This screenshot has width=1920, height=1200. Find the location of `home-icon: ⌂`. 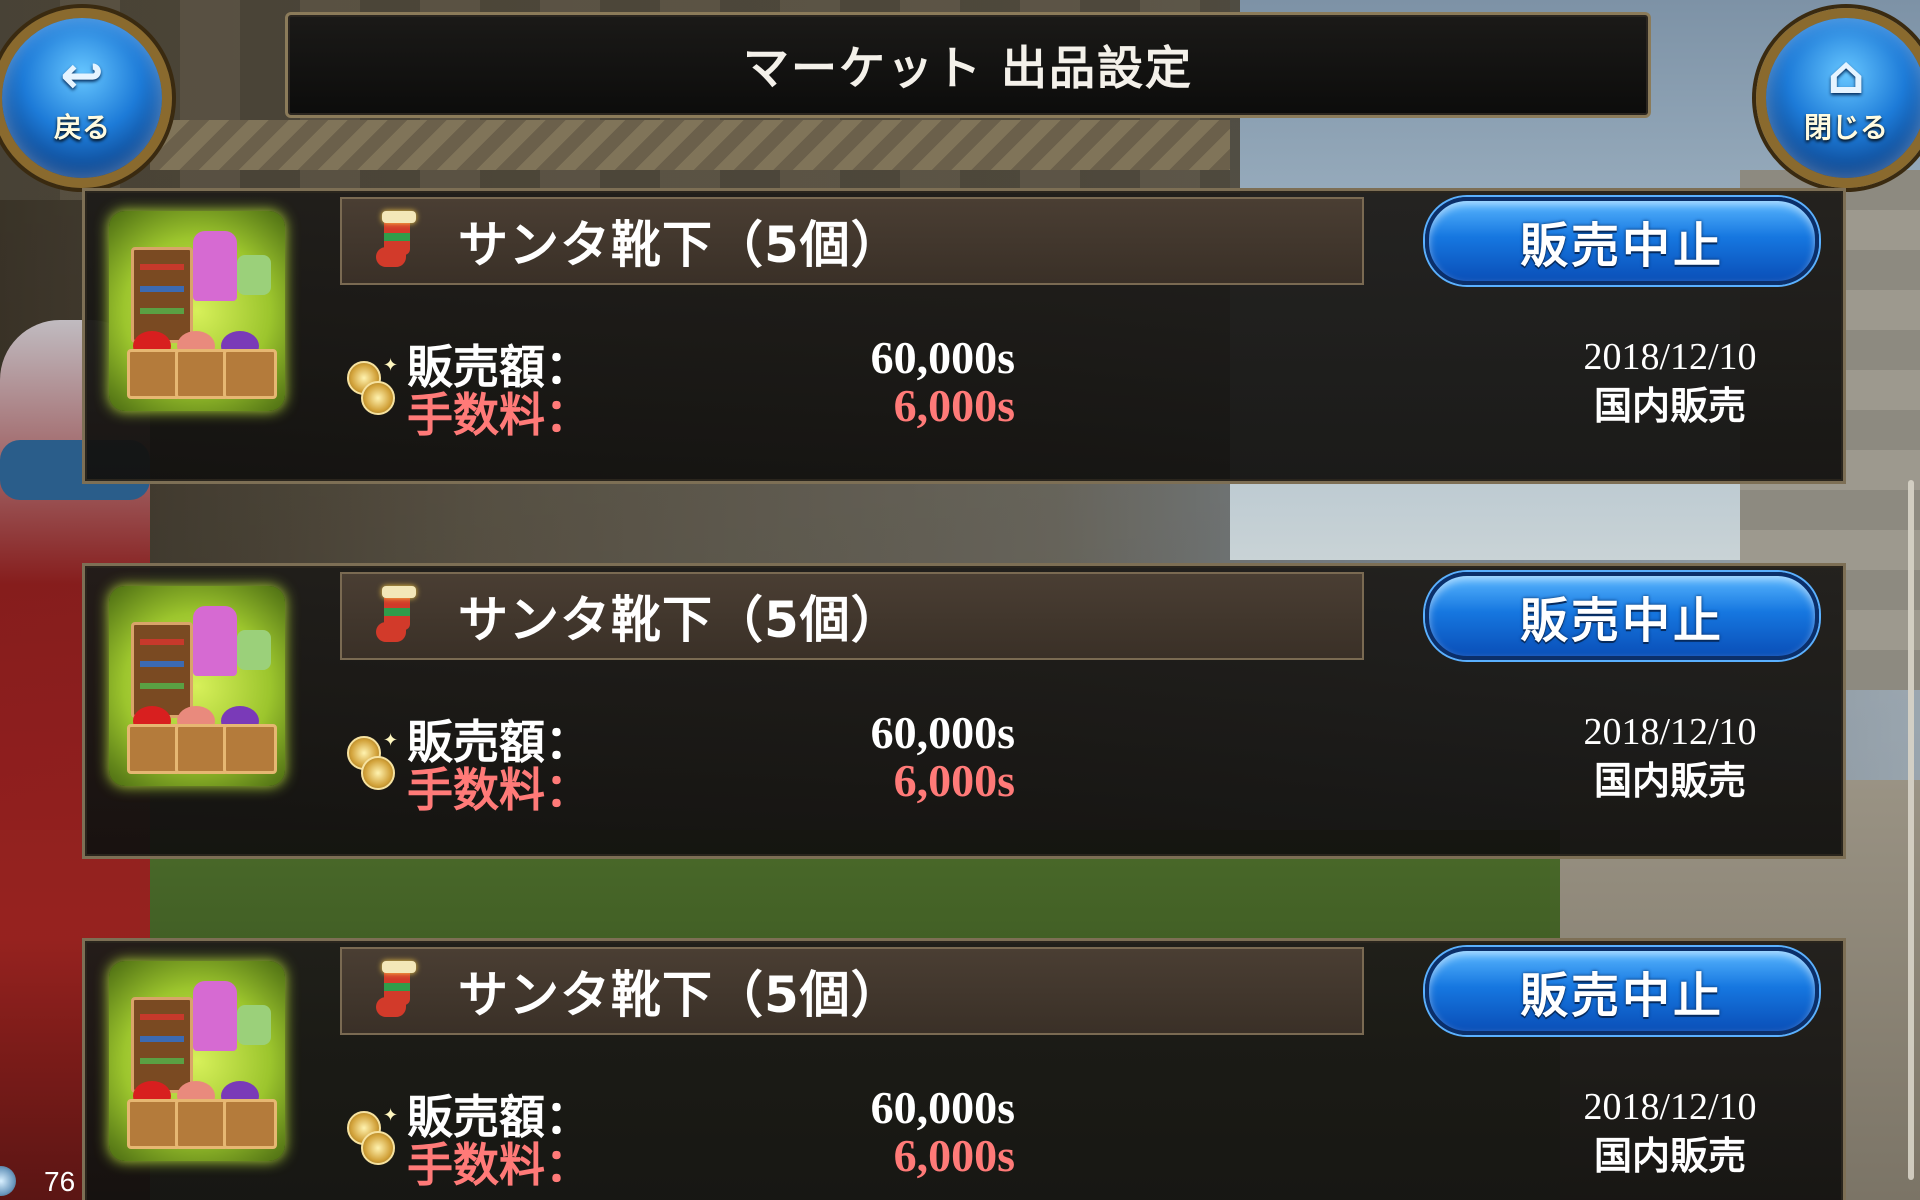

home-icon: ⌂ is located at coordinates (1846, 76).